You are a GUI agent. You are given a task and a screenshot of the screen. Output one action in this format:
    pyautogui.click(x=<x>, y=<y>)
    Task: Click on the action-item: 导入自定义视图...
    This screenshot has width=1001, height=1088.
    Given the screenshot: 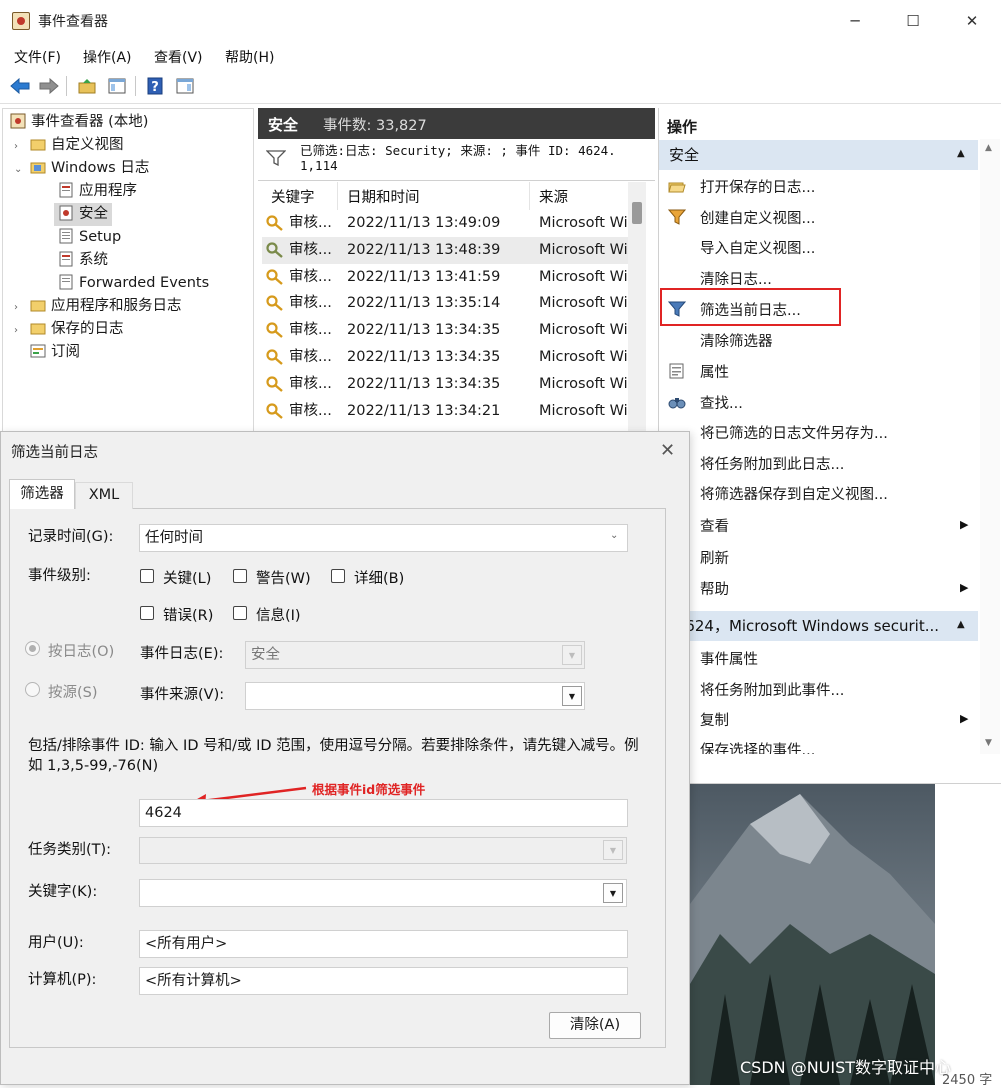 What is the action you would take?
    pyautogui.click(x=757, y=247)
    